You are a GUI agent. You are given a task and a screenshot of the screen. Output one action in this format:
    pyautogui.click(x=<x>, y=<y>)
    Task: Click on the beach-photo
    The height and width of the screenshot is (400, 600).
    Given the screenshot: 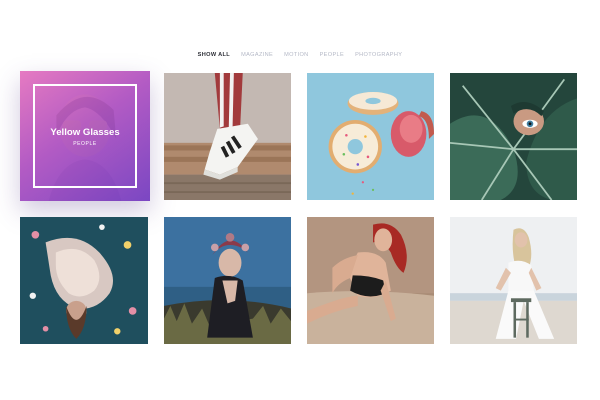 What is the action you would take?
    pyautogui.click(x=513, y=280)
    